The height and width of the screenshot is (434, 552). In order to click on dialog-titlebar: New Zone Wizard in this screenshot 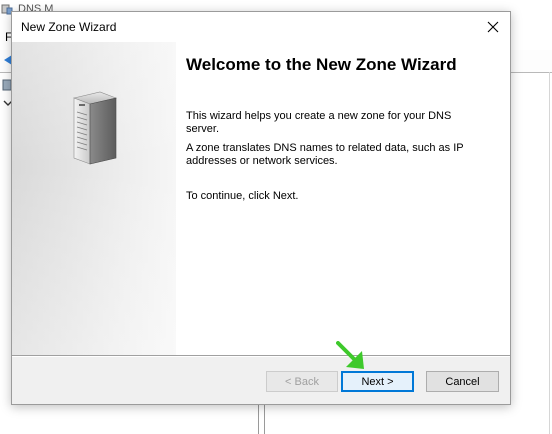, I will do `click(261, 27)`.